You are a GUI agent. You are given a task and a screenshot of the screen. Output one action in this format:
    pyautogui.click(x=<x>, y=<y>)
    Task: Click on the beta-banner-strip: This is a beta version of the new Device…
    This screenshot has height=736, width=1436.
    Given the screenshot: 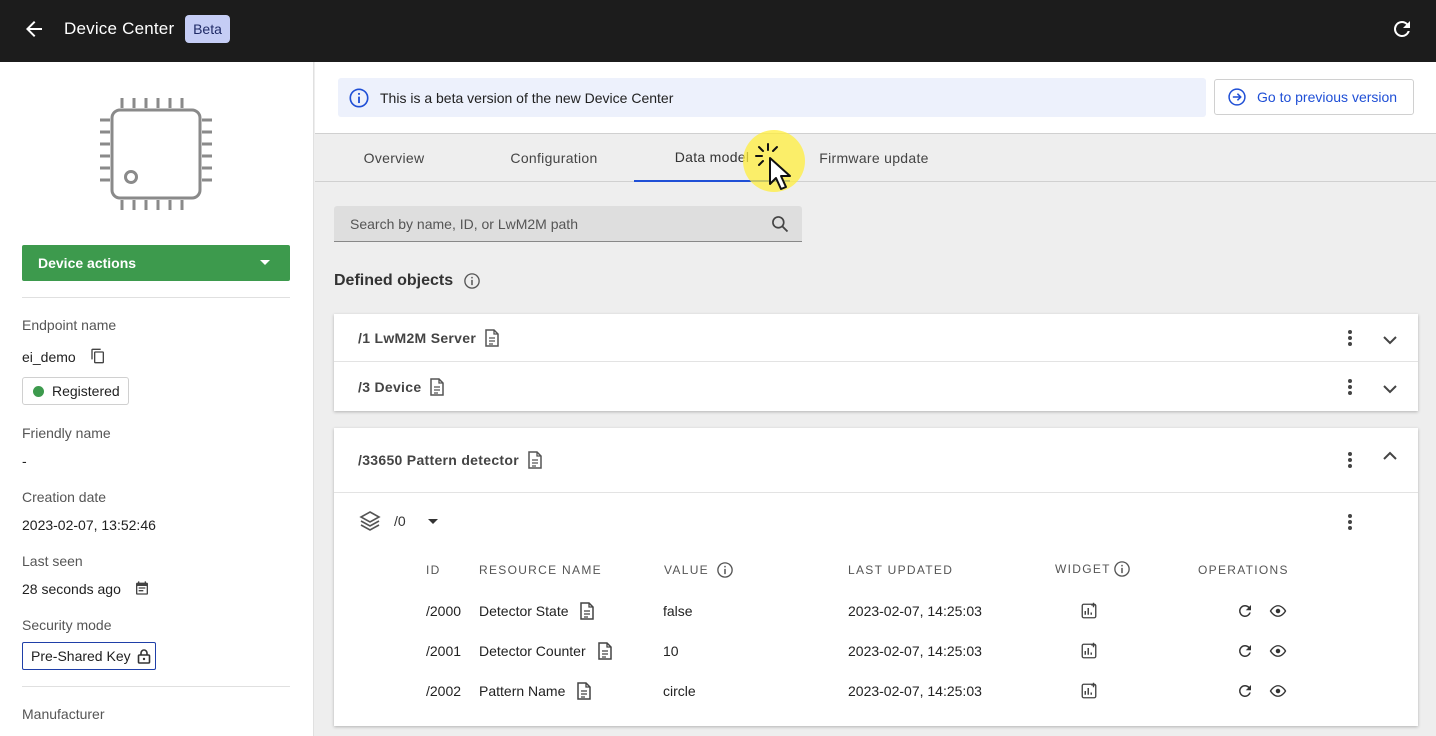 What is the action you would take?
    pyautogui.click(x=875, y=98)
    